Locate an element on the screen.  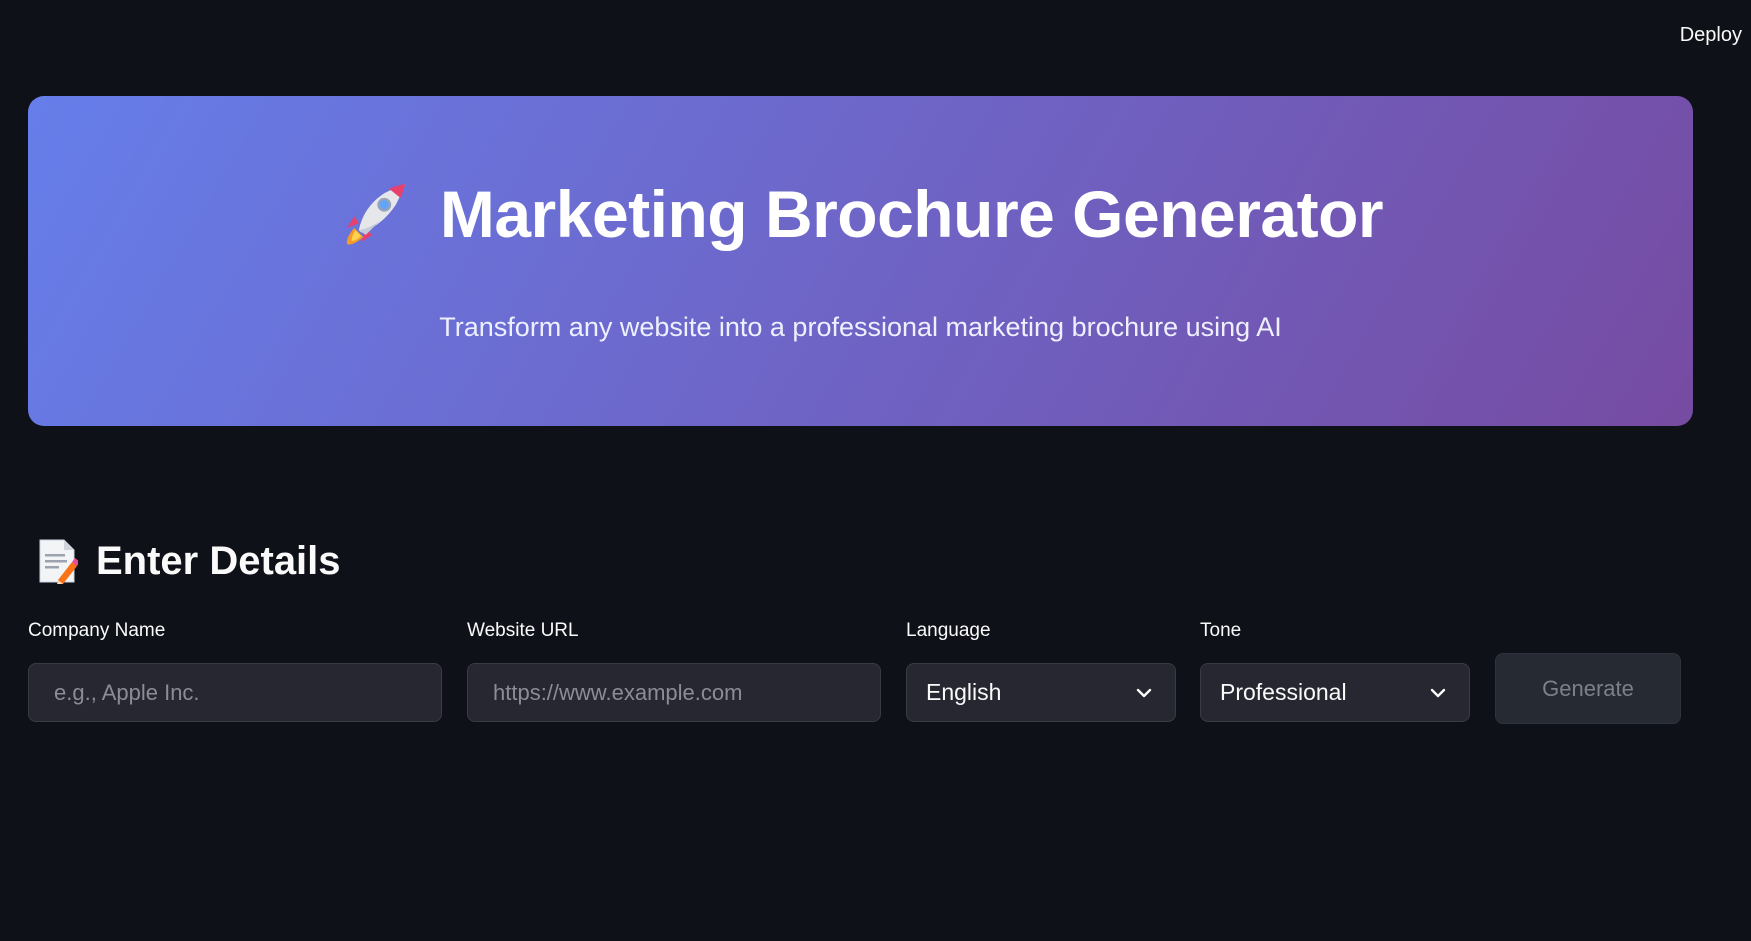
generate-button: Generate is located at coordinates (1588, 688).